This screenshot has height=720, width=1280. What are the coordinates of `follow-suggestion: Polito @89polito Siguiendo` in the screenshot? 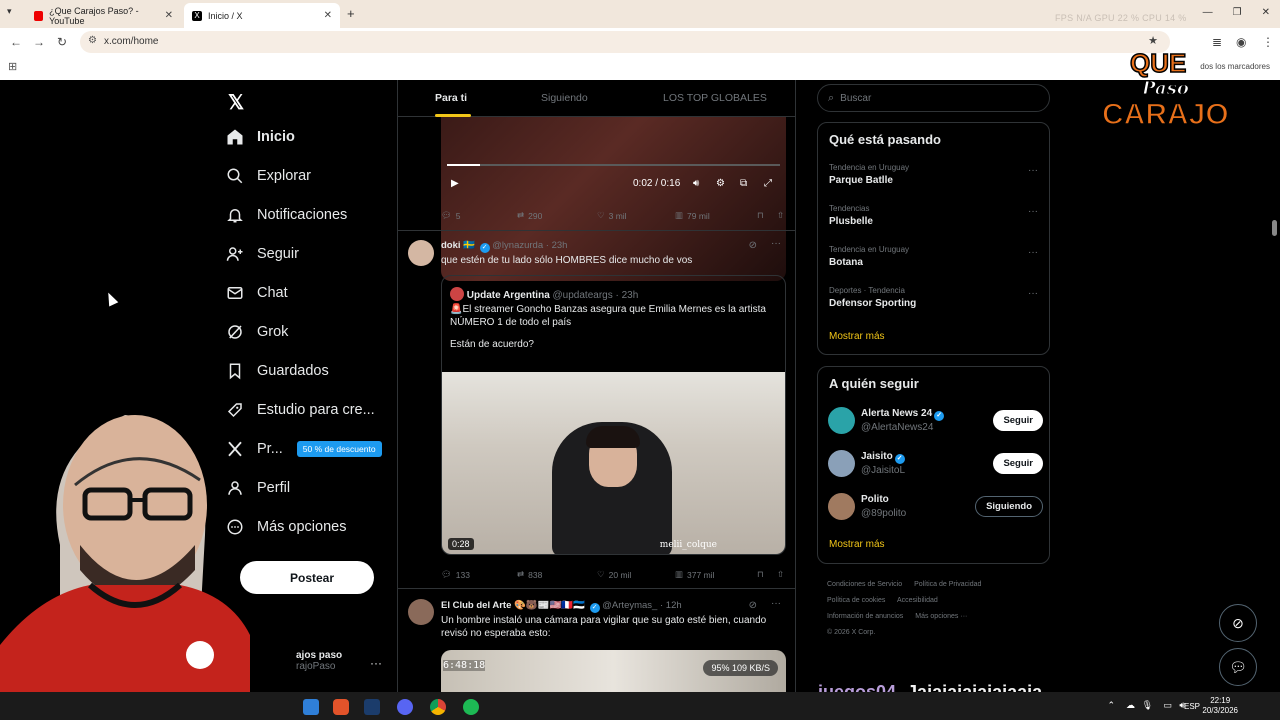 It's located at (935, 508).